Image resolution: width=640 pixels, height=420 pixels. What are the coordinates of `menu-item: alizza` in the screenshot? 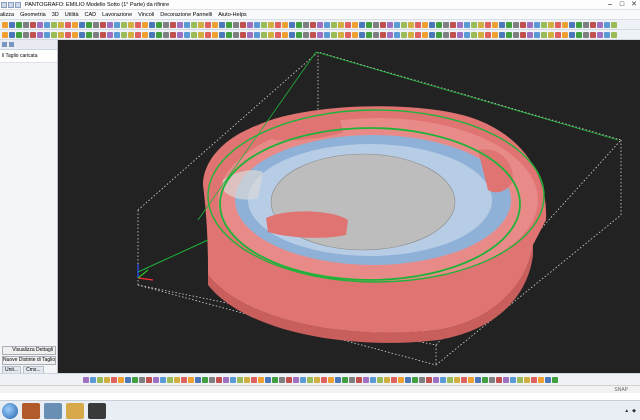 It's located at (7, 15).